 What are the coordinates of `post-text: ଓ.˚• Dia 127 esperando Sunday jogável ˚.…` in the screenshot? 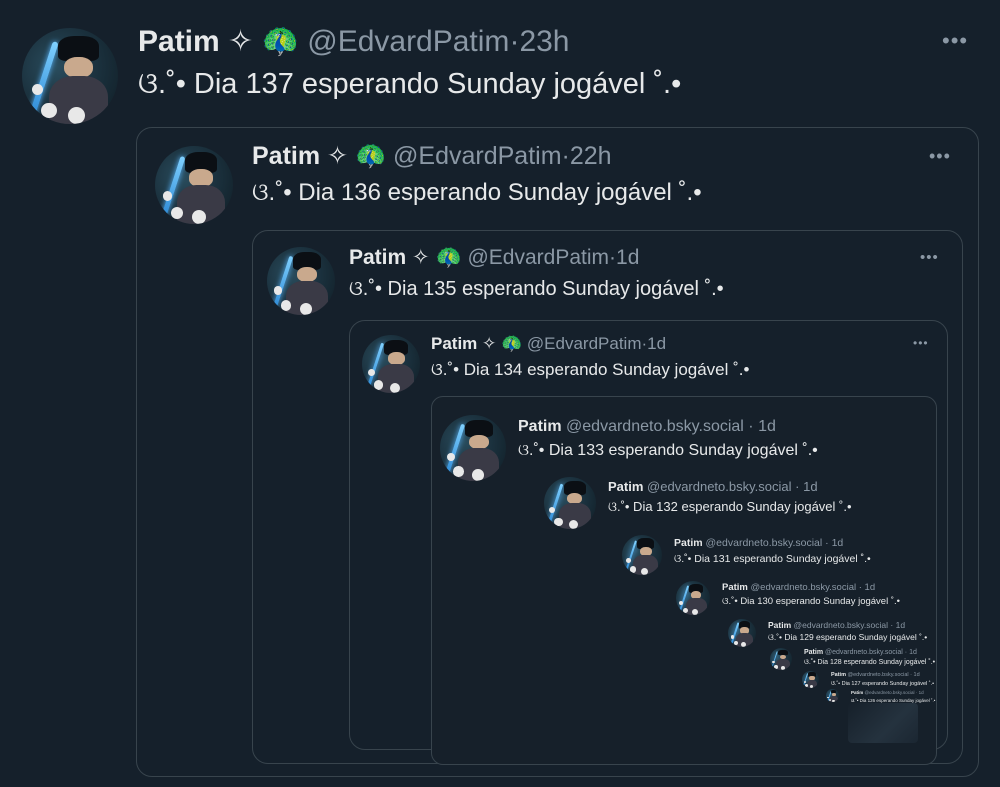 It's located at (883, 684).